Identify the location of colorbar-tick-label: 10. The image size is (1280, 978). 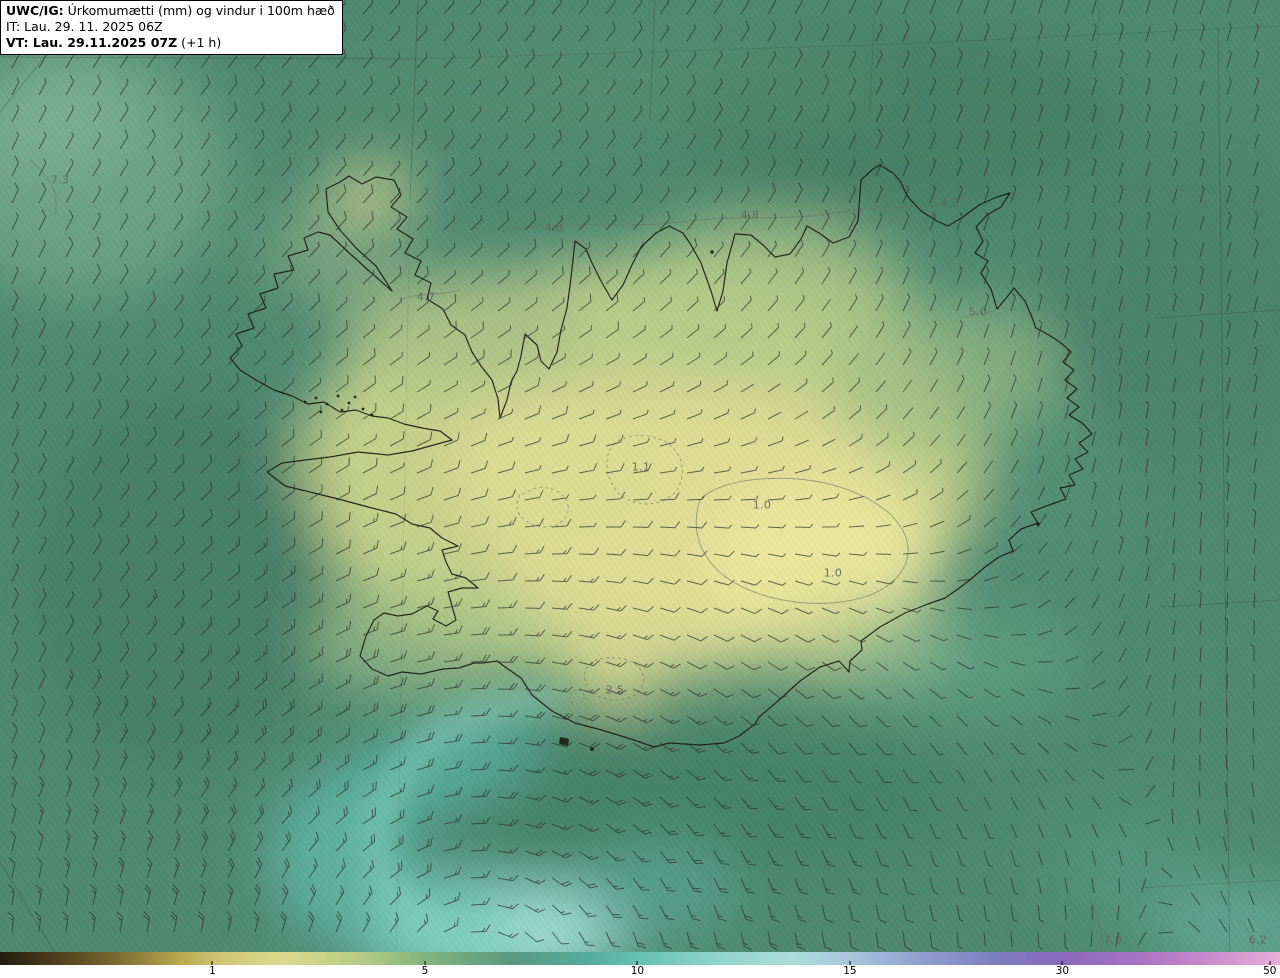
(637, 971).